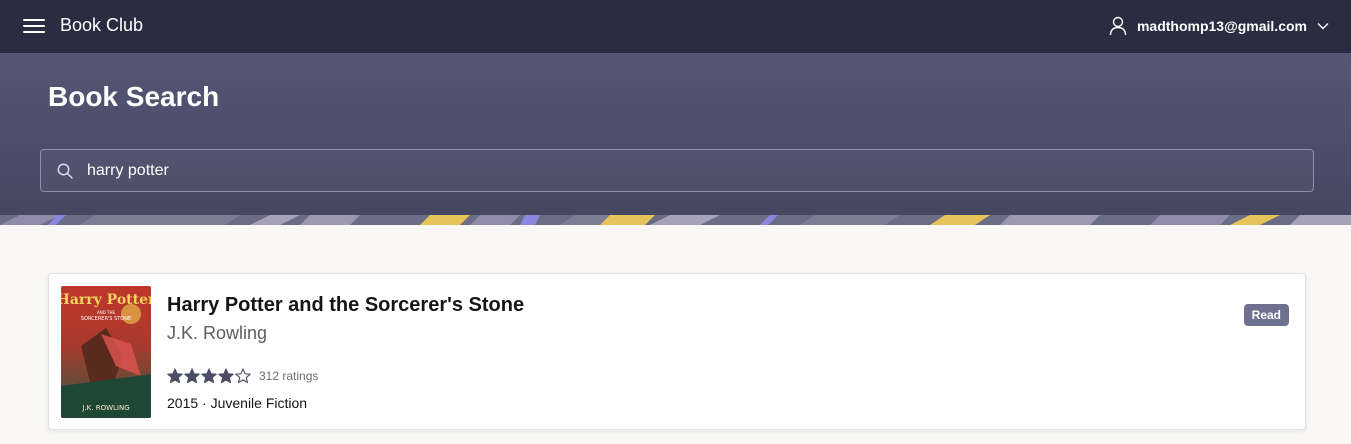  What do you see at coordinates (65, 171) in the screenshot?
I see `search-icon` at bounding box center [65, 171].